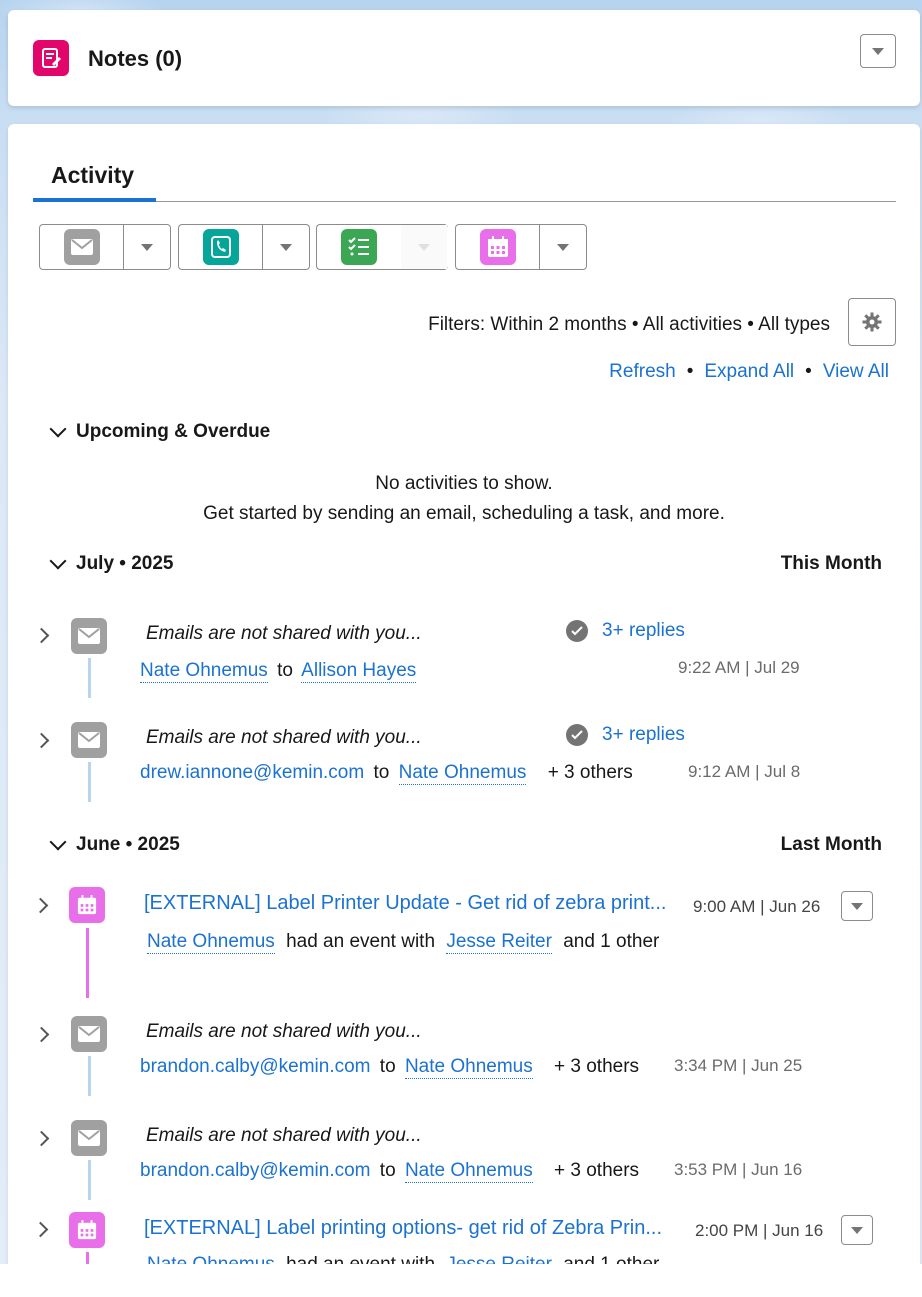  I want to click on item-timestamp: 9:22 AM | Jul 29, so click(739, 667).